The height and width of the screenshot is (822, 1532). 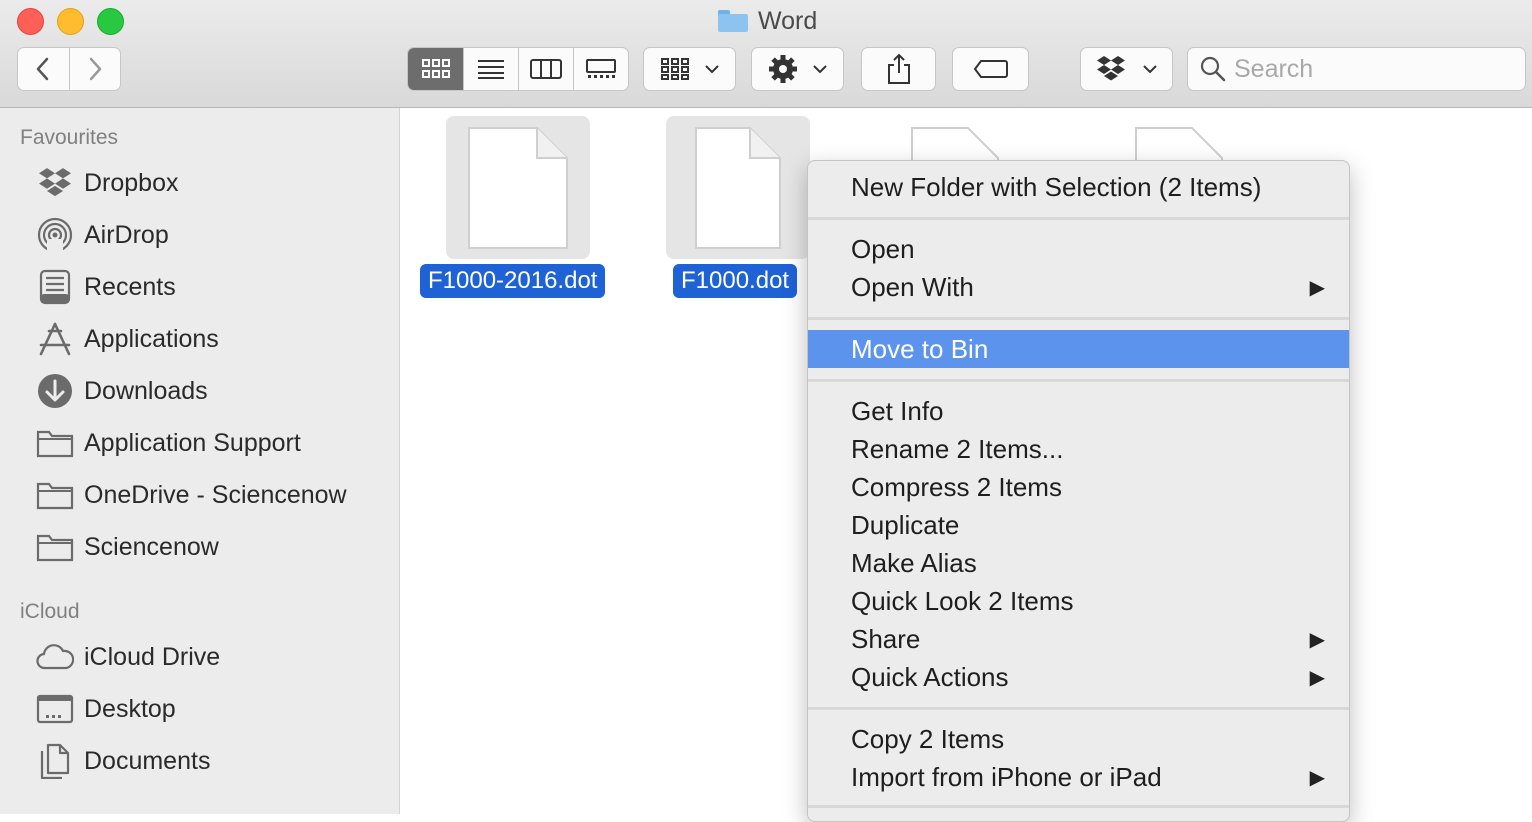 I want to click on search-field: Search, so click(x=1356, y=69).